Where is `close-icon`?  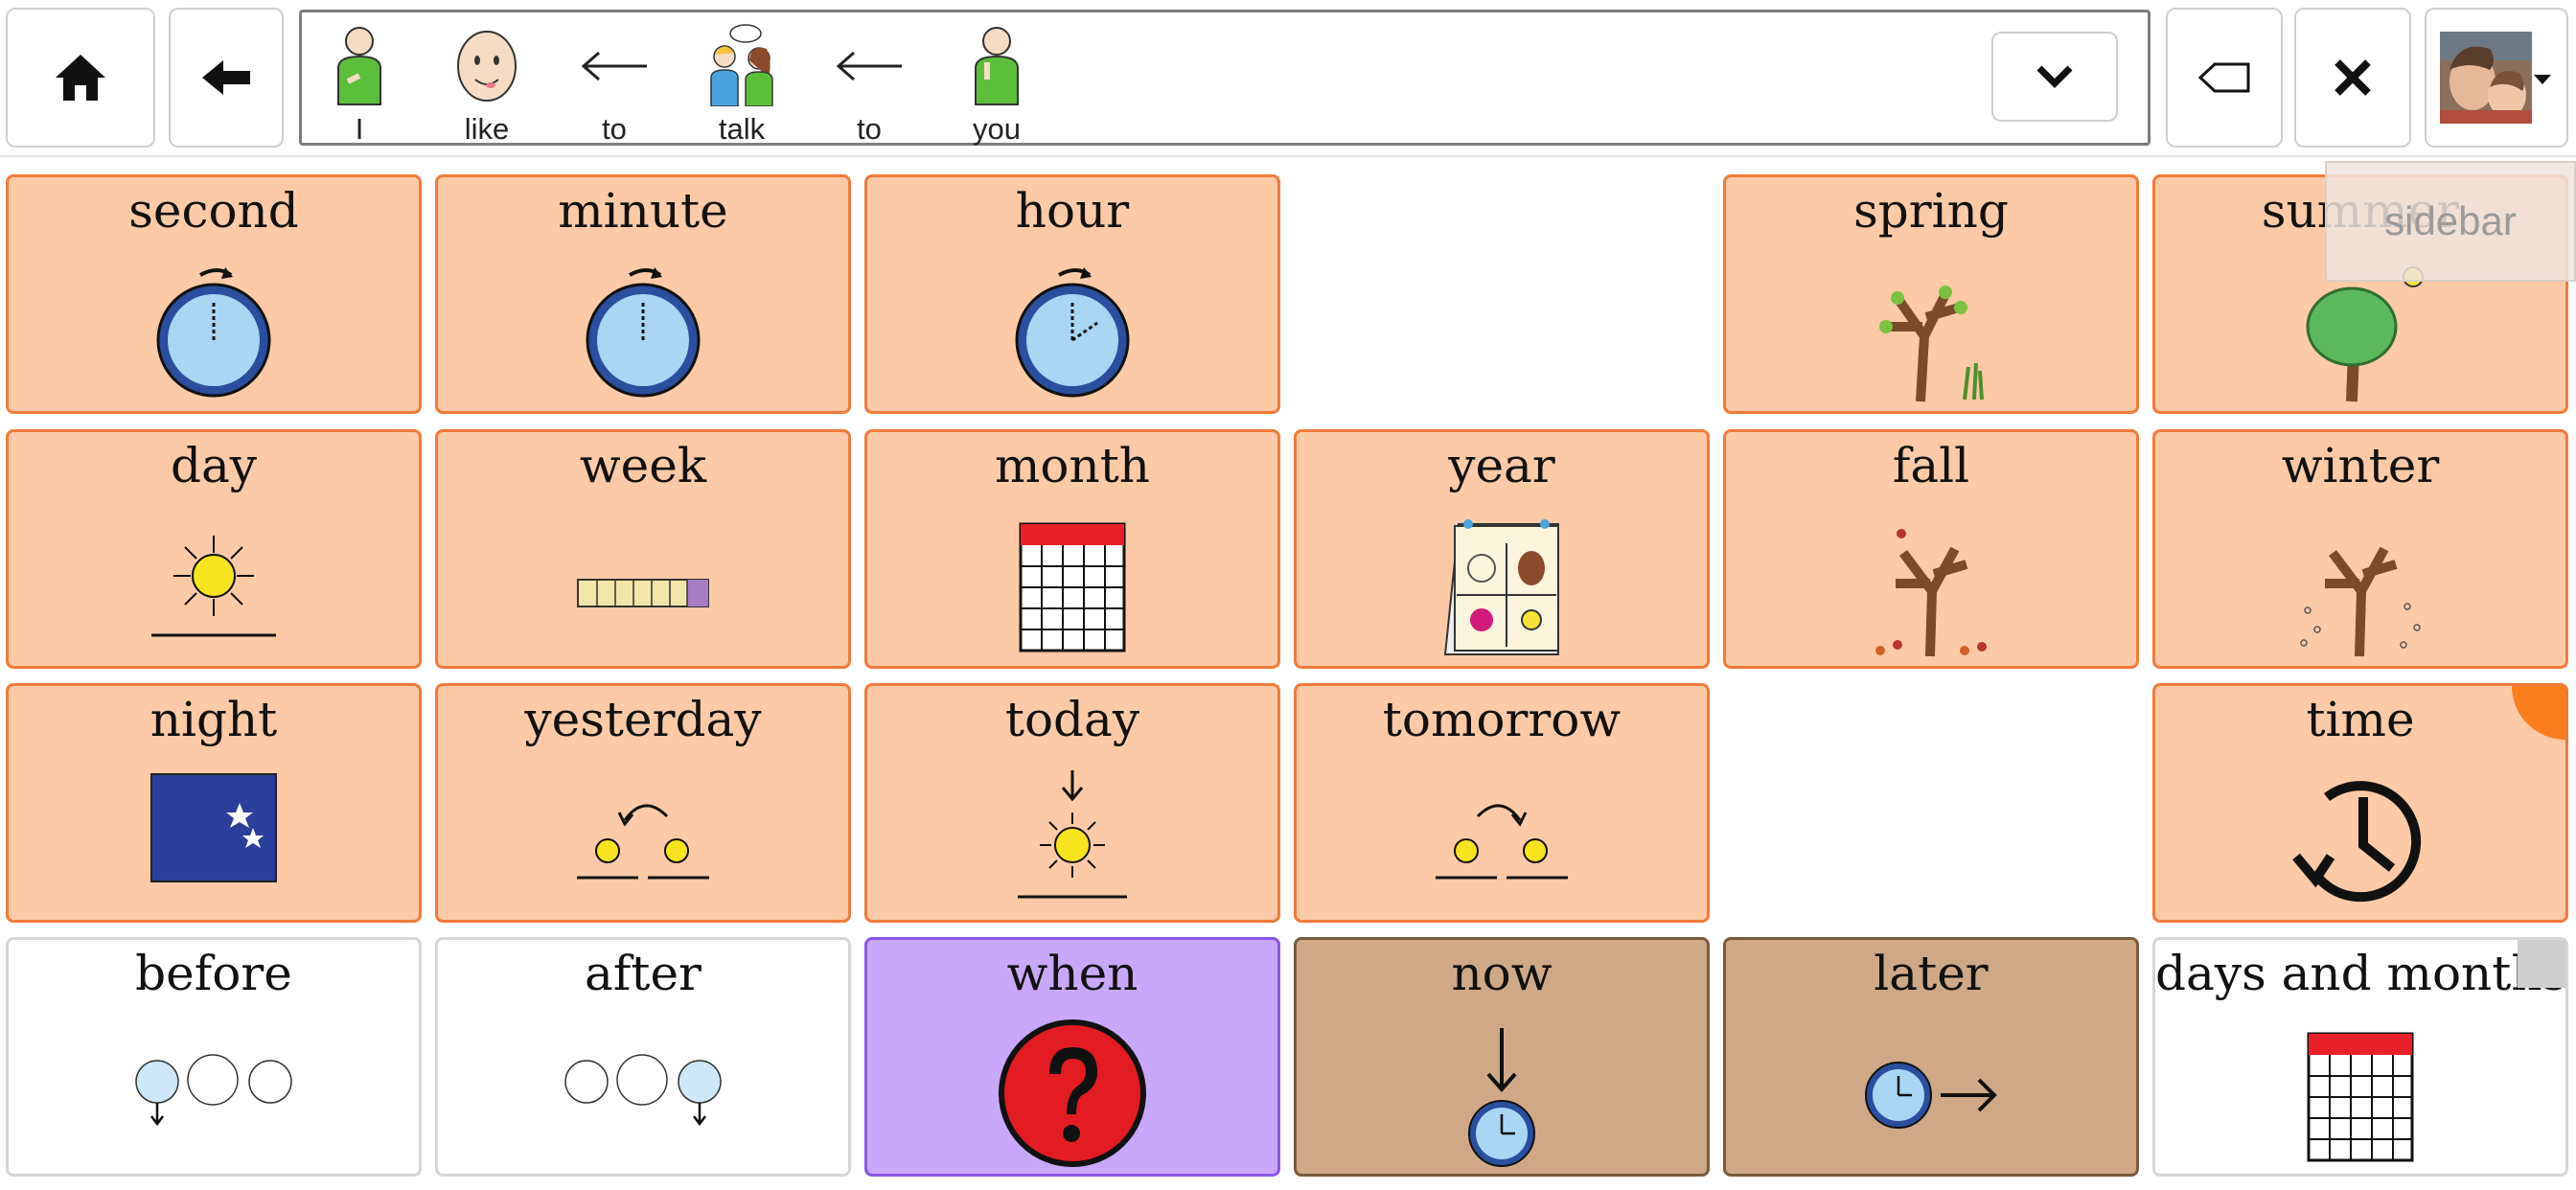
close-icon is located at coordinates (2352, 78).